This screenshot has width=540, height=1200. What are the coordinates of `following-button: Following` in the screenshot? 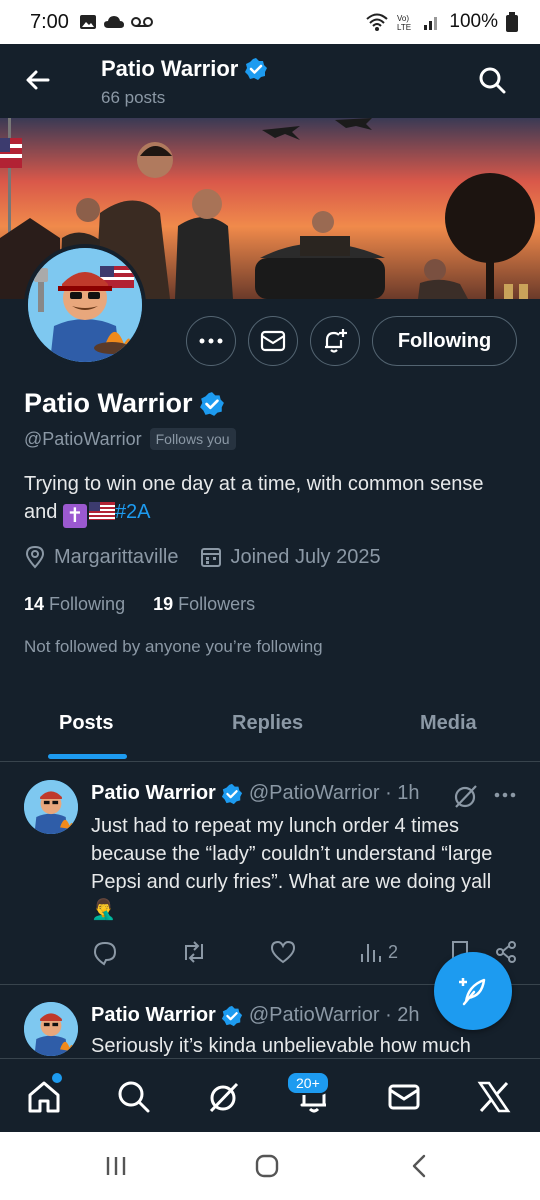 It's located at (444, 341).